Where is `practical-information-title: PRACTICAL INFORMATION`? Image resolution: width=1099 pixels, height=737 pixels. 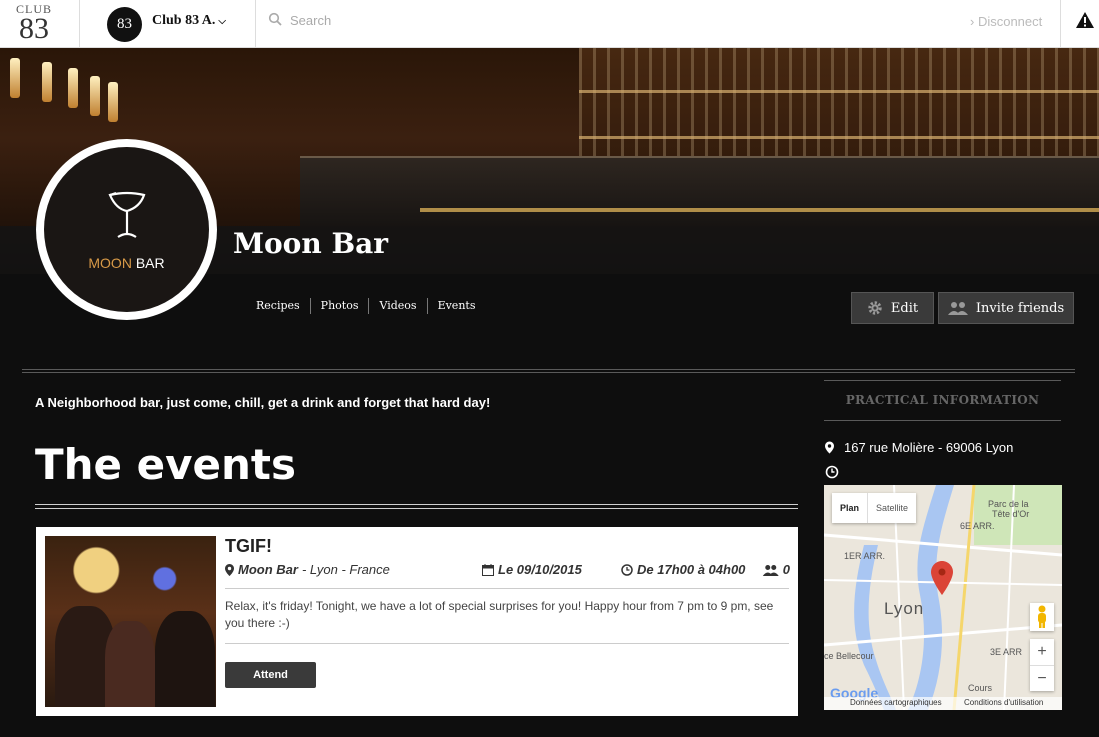 practical-information-title: PRACTICAL INFORMATION is located at coordinates (942, 400).